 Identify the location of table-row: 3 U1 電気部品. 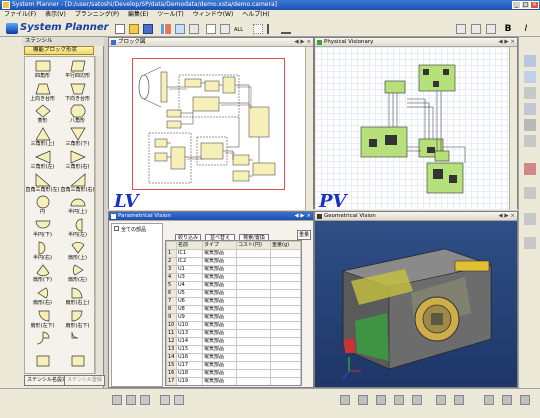
(233, 269).